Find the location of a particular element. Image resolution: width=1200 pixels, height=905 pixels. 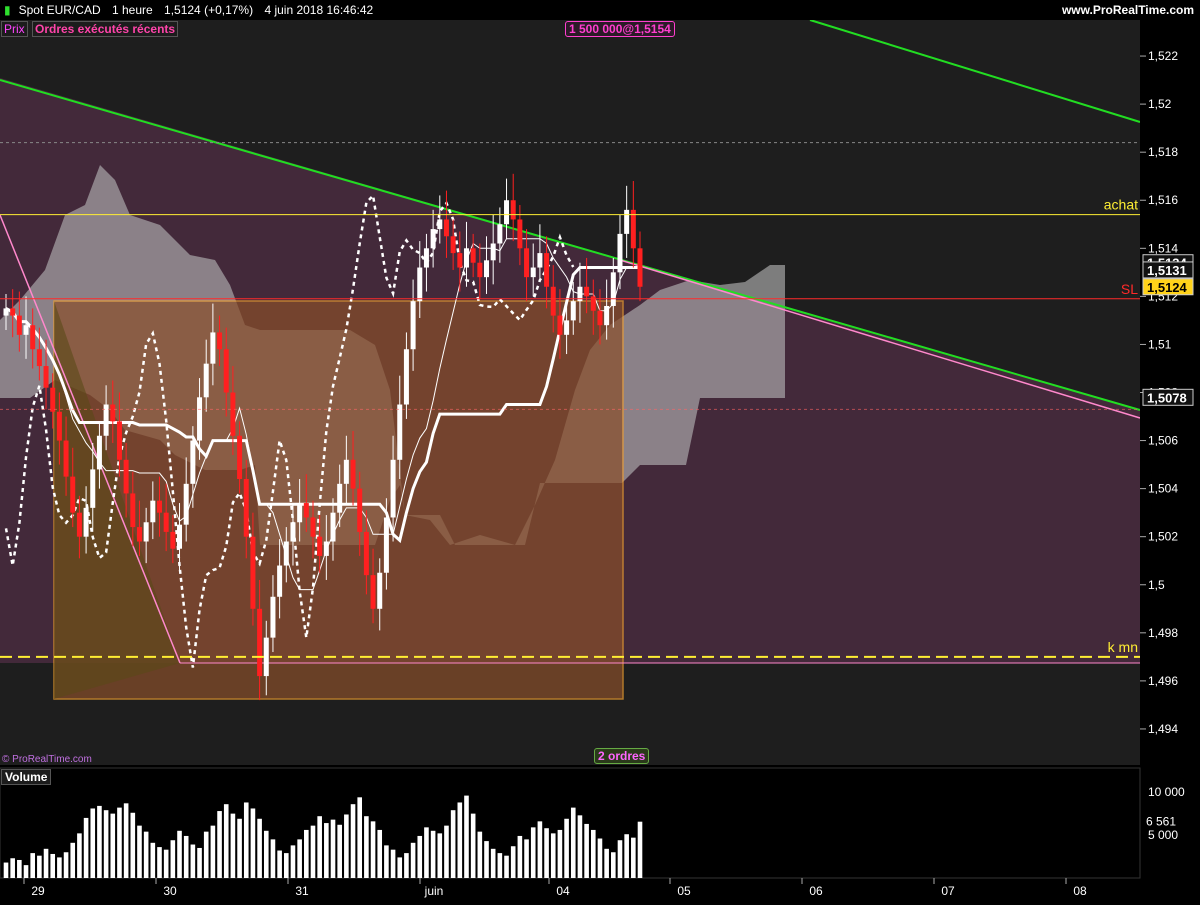

y-tick-label: 1,496 is located at coordinates (1163, 681).